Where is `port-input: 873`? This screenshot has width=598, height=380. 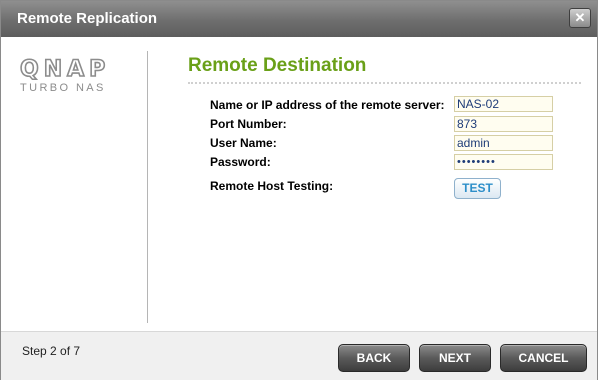
port-input: 873 is located at coordinates (503, 124).